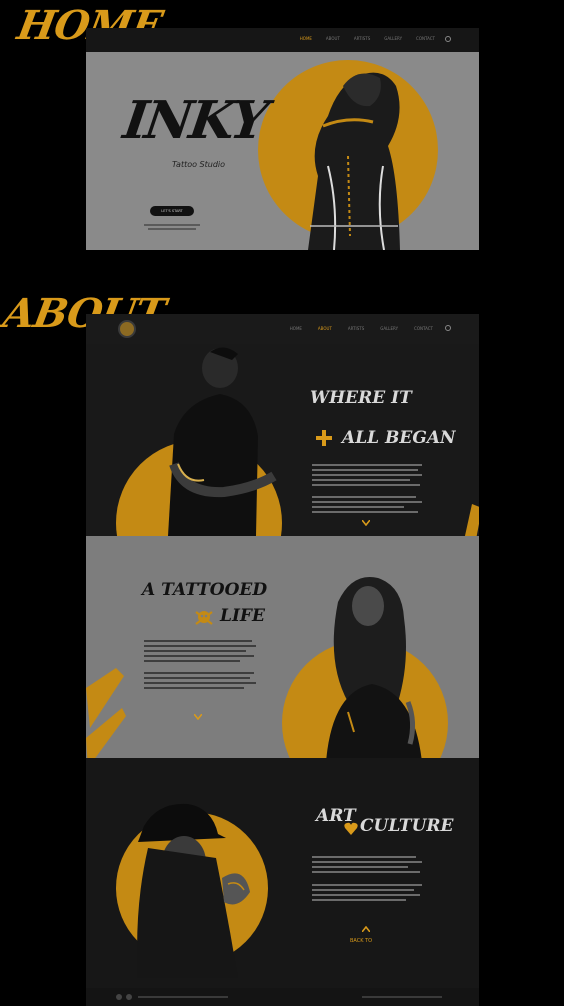 This screenshot has height=1006, width=564. I want to click on home-hero: INKY Tattoo Studio LET'S START, so click(282, 151).